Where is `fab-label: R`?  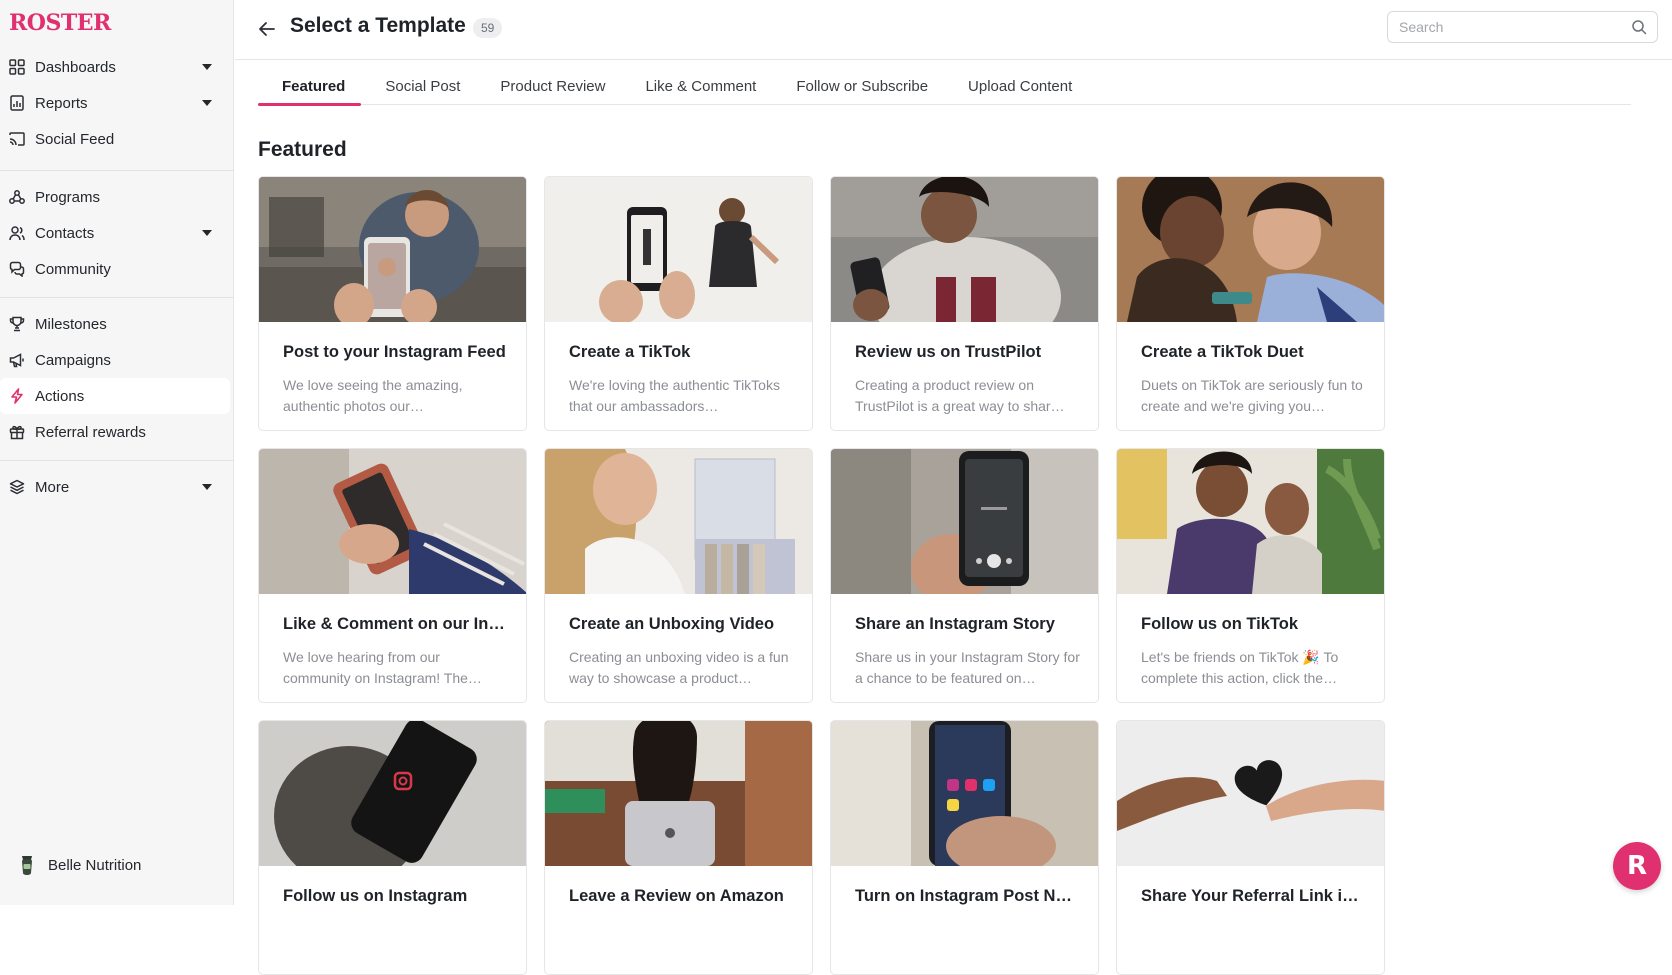
fab-label: R is located at coordinates (1637, 866).